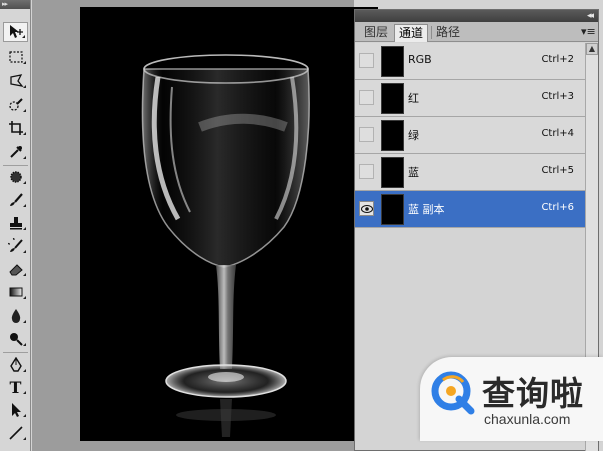 The width and height of the screenshot is (603, 451). I want to click on channel-shortcut: Ctrl+5, so click(557, 170).